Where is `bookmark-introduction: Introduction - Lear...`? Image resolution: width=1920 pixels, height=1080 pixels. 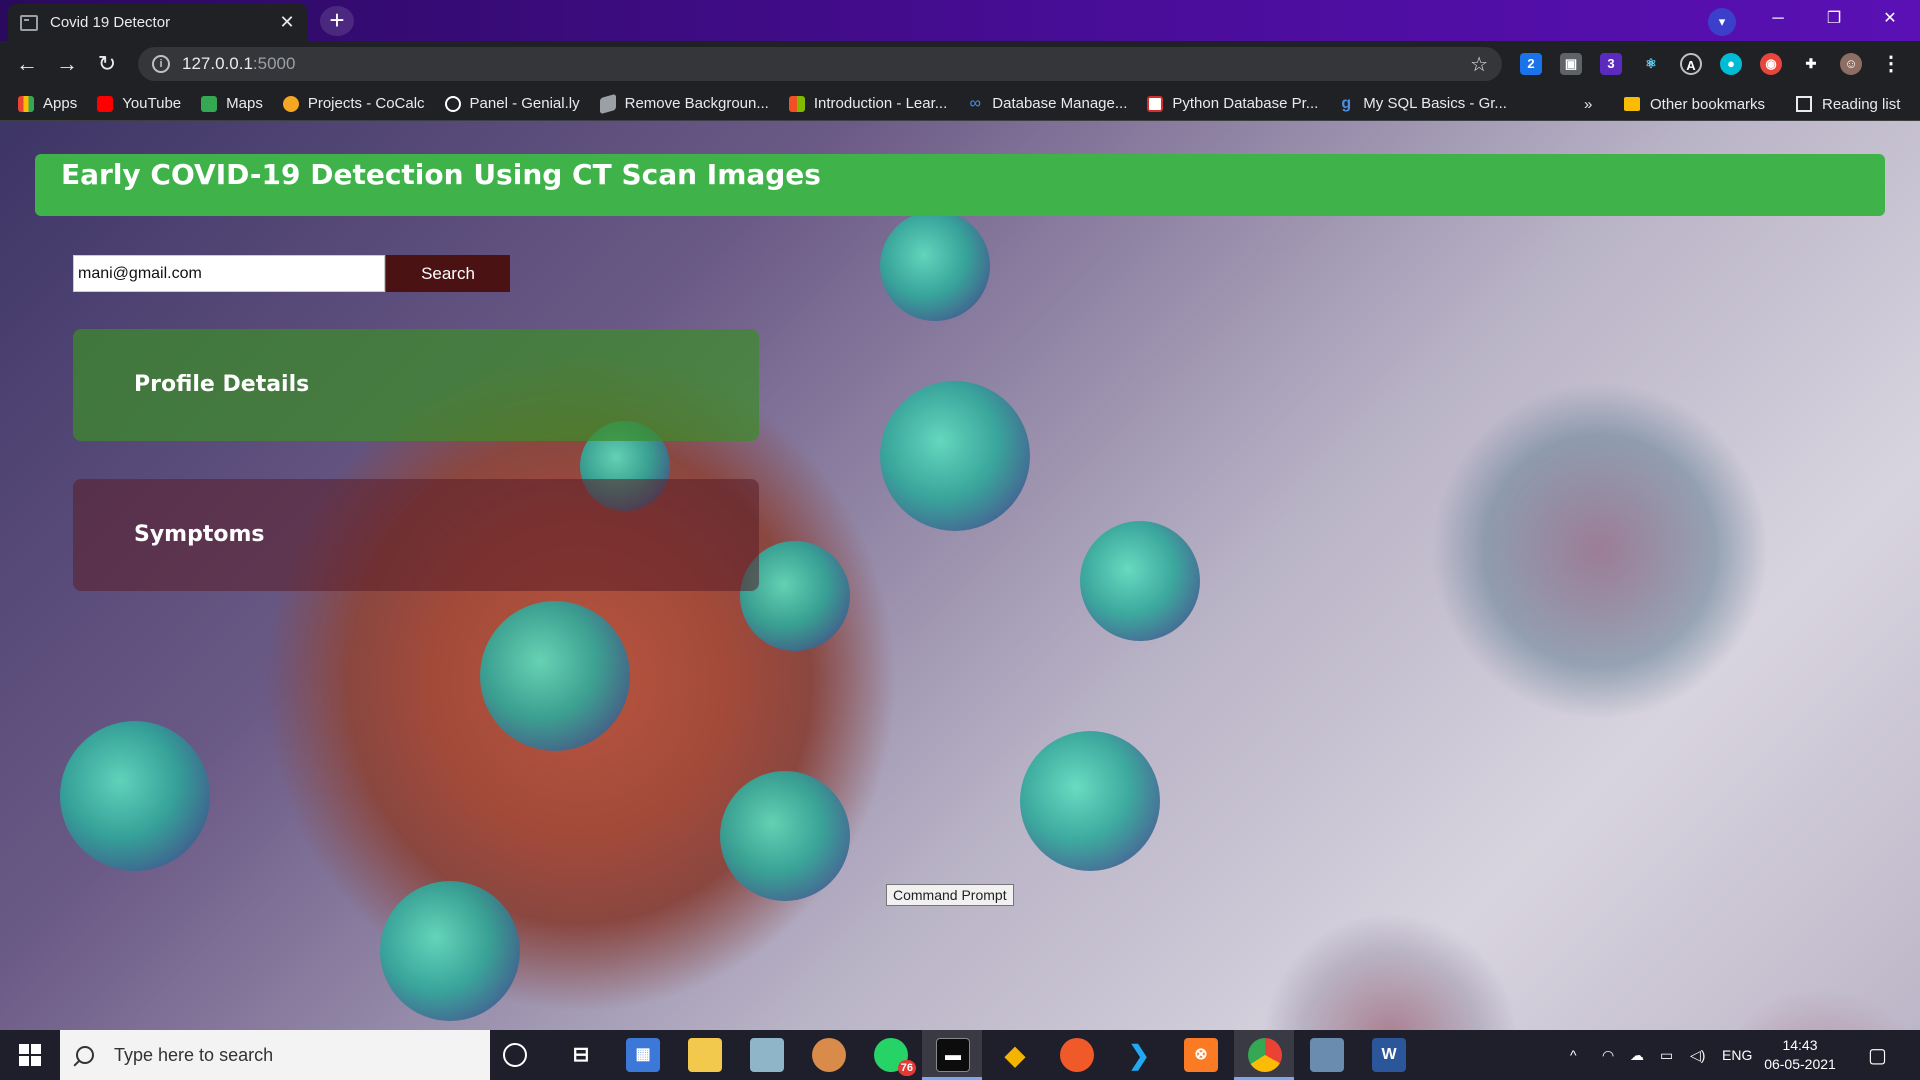 bookmark-introduction: Introduction - Lear... is located at coordinates (868, 103).